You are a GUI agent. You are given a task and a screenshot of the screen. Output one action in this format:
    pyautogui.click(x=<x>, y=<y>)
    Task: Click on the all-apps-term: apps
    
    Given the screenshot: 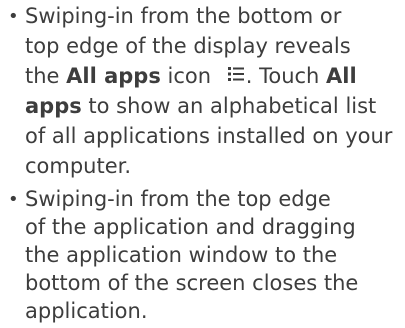 What is the action you would take?
    pyautogui.click(x=53, y=106)
    